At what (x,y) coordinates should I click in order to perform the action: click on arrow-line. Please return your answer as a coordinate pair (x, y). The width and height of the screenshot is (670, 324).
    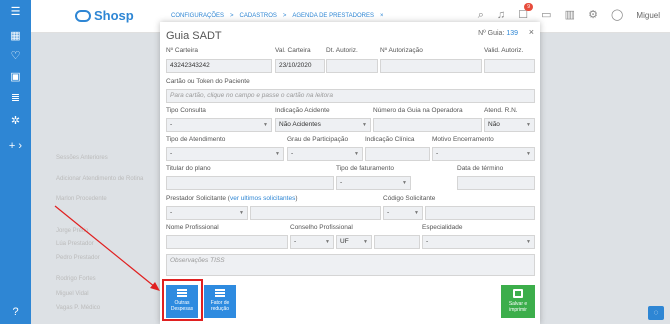
    Looking at the image, I should click on (105, 246).